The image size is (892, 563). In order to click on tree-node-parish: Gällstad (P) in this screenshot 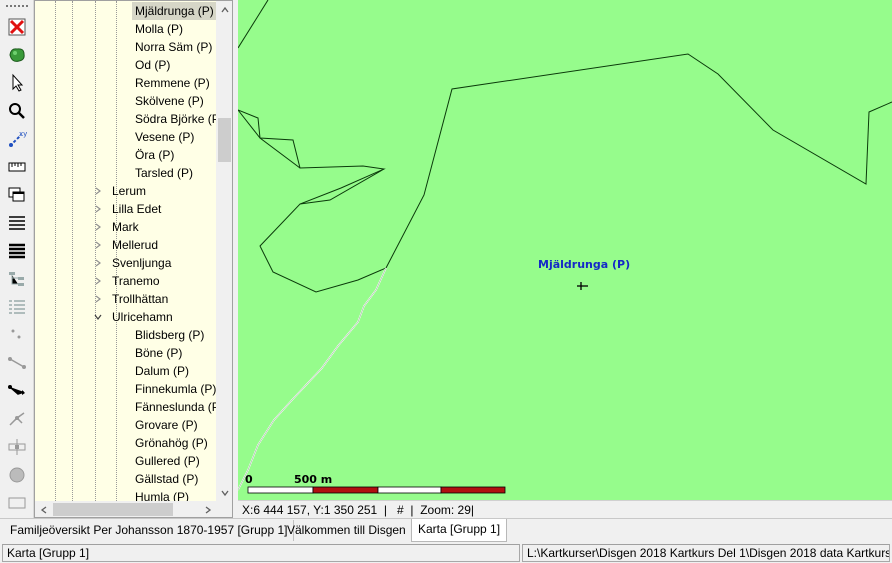, I will do `click(166, 479)`.